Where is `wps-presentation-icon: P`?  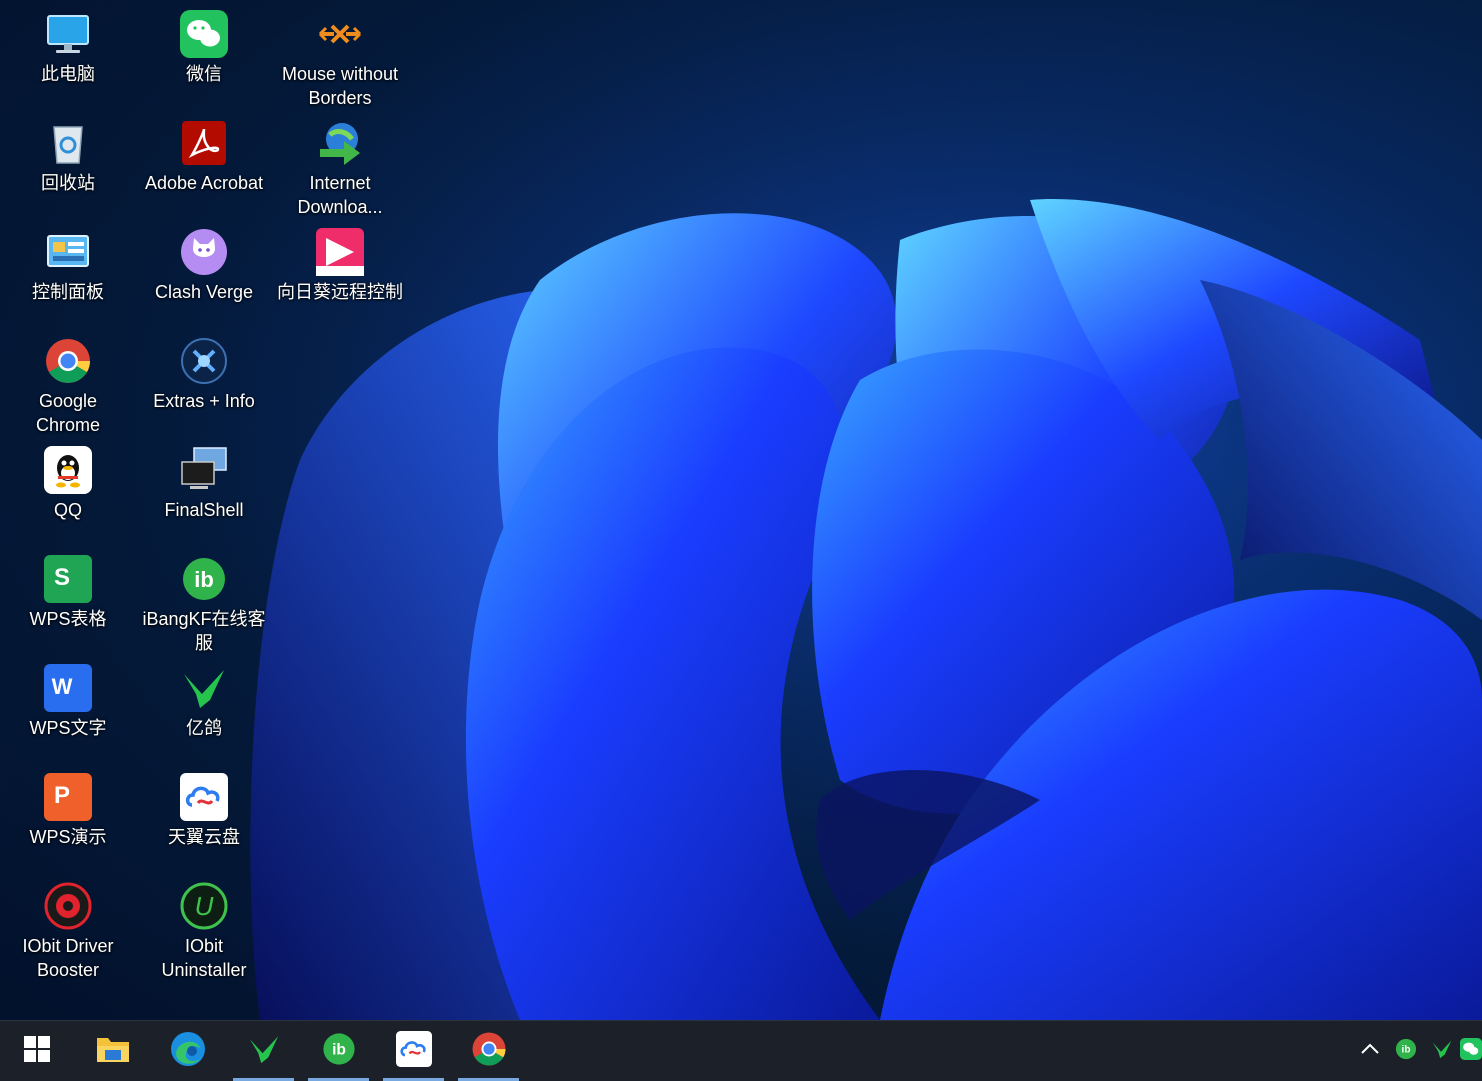
wps-presentation-icon: P is located at coordinates (68, 797).